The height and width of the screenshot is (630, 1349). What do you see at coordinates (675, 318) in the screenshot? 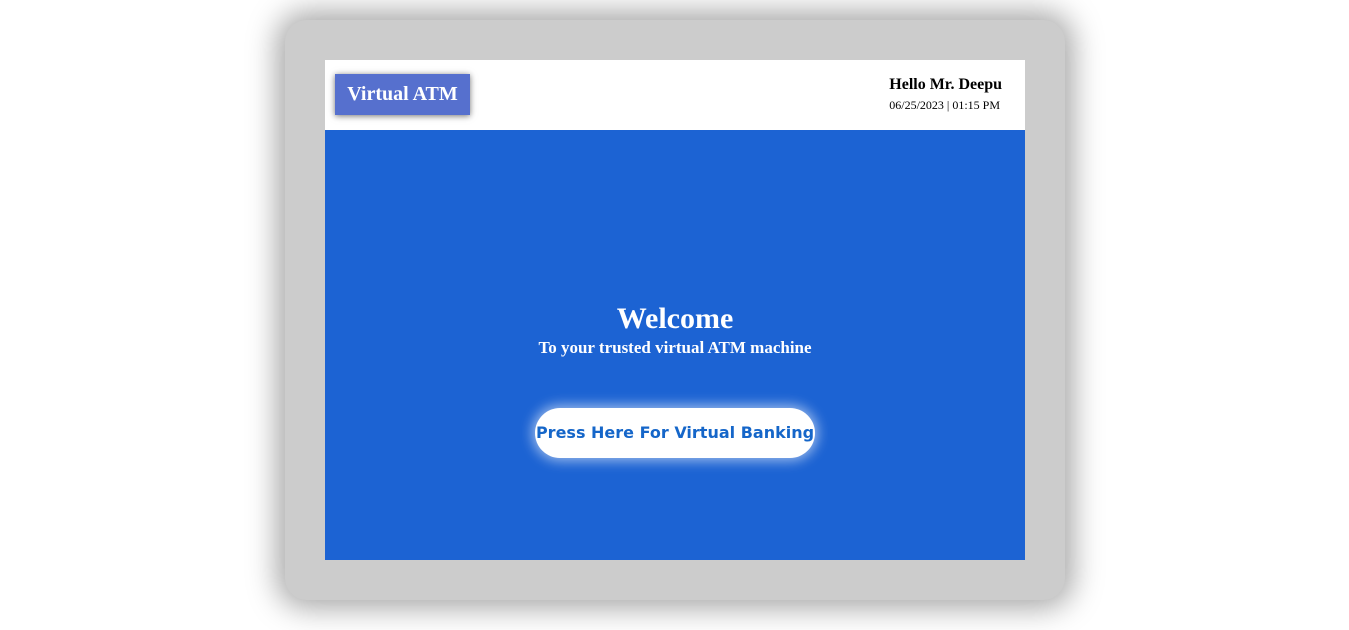
I see `welcome-title: Welcome` at bounding box center [675, 318].